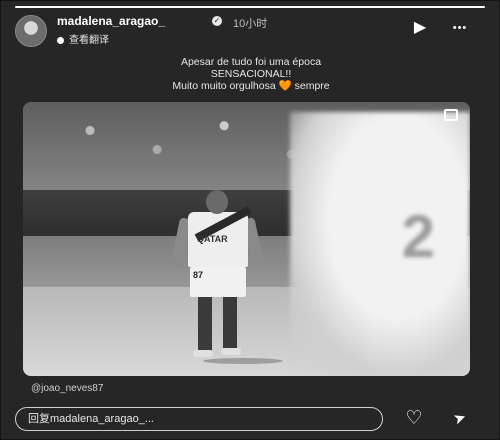  I want to click on translate-icon, so click(60, 40).